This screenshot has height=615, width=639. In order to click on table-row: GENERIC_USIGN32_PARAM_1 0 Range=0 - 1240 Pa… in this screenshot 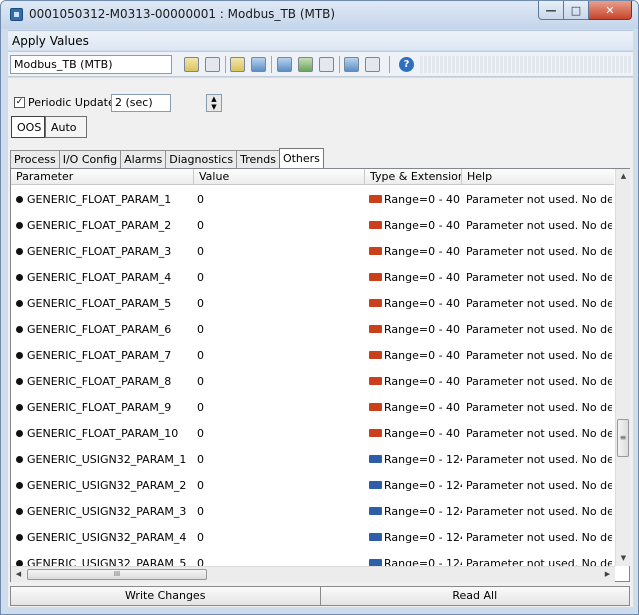, I will do `click(312, 460)`.